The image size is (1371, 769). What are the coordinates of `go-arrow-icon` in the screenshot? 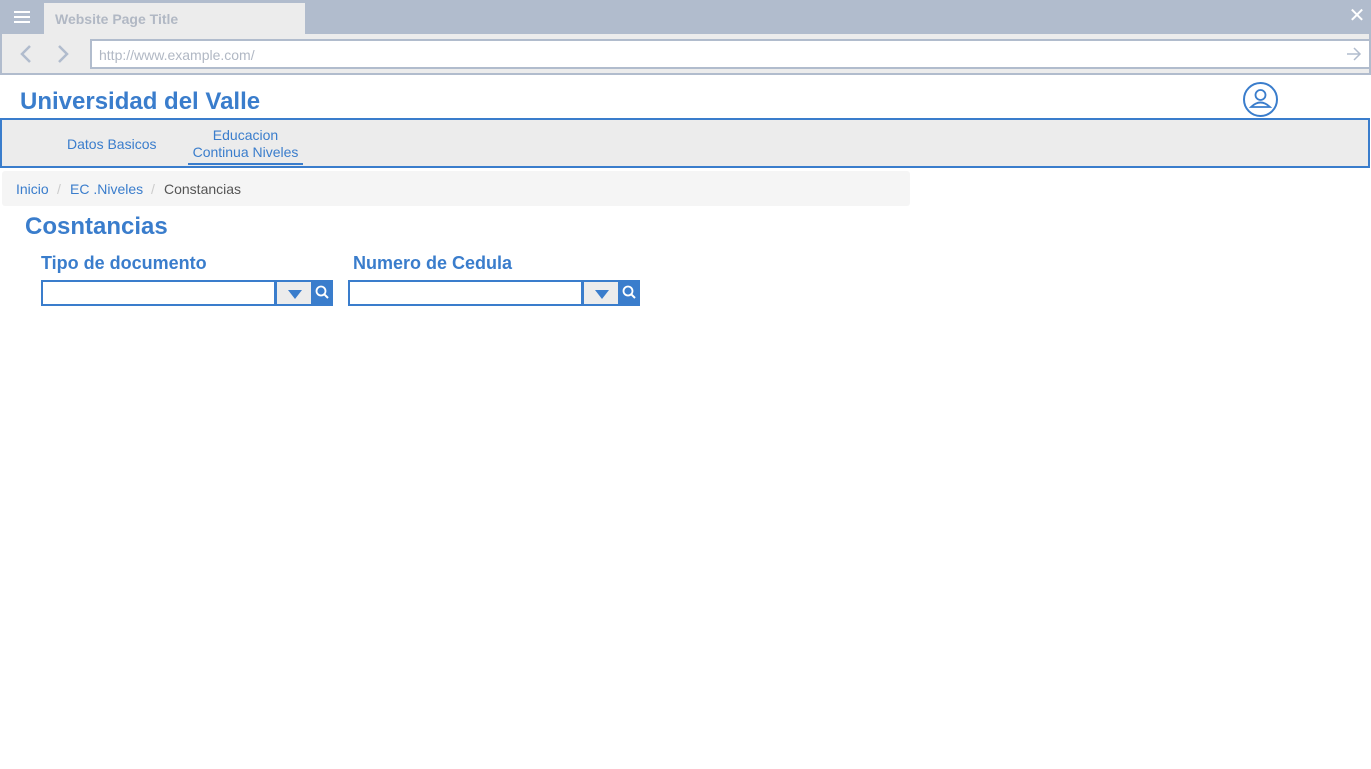 It's located at (1354, 54).